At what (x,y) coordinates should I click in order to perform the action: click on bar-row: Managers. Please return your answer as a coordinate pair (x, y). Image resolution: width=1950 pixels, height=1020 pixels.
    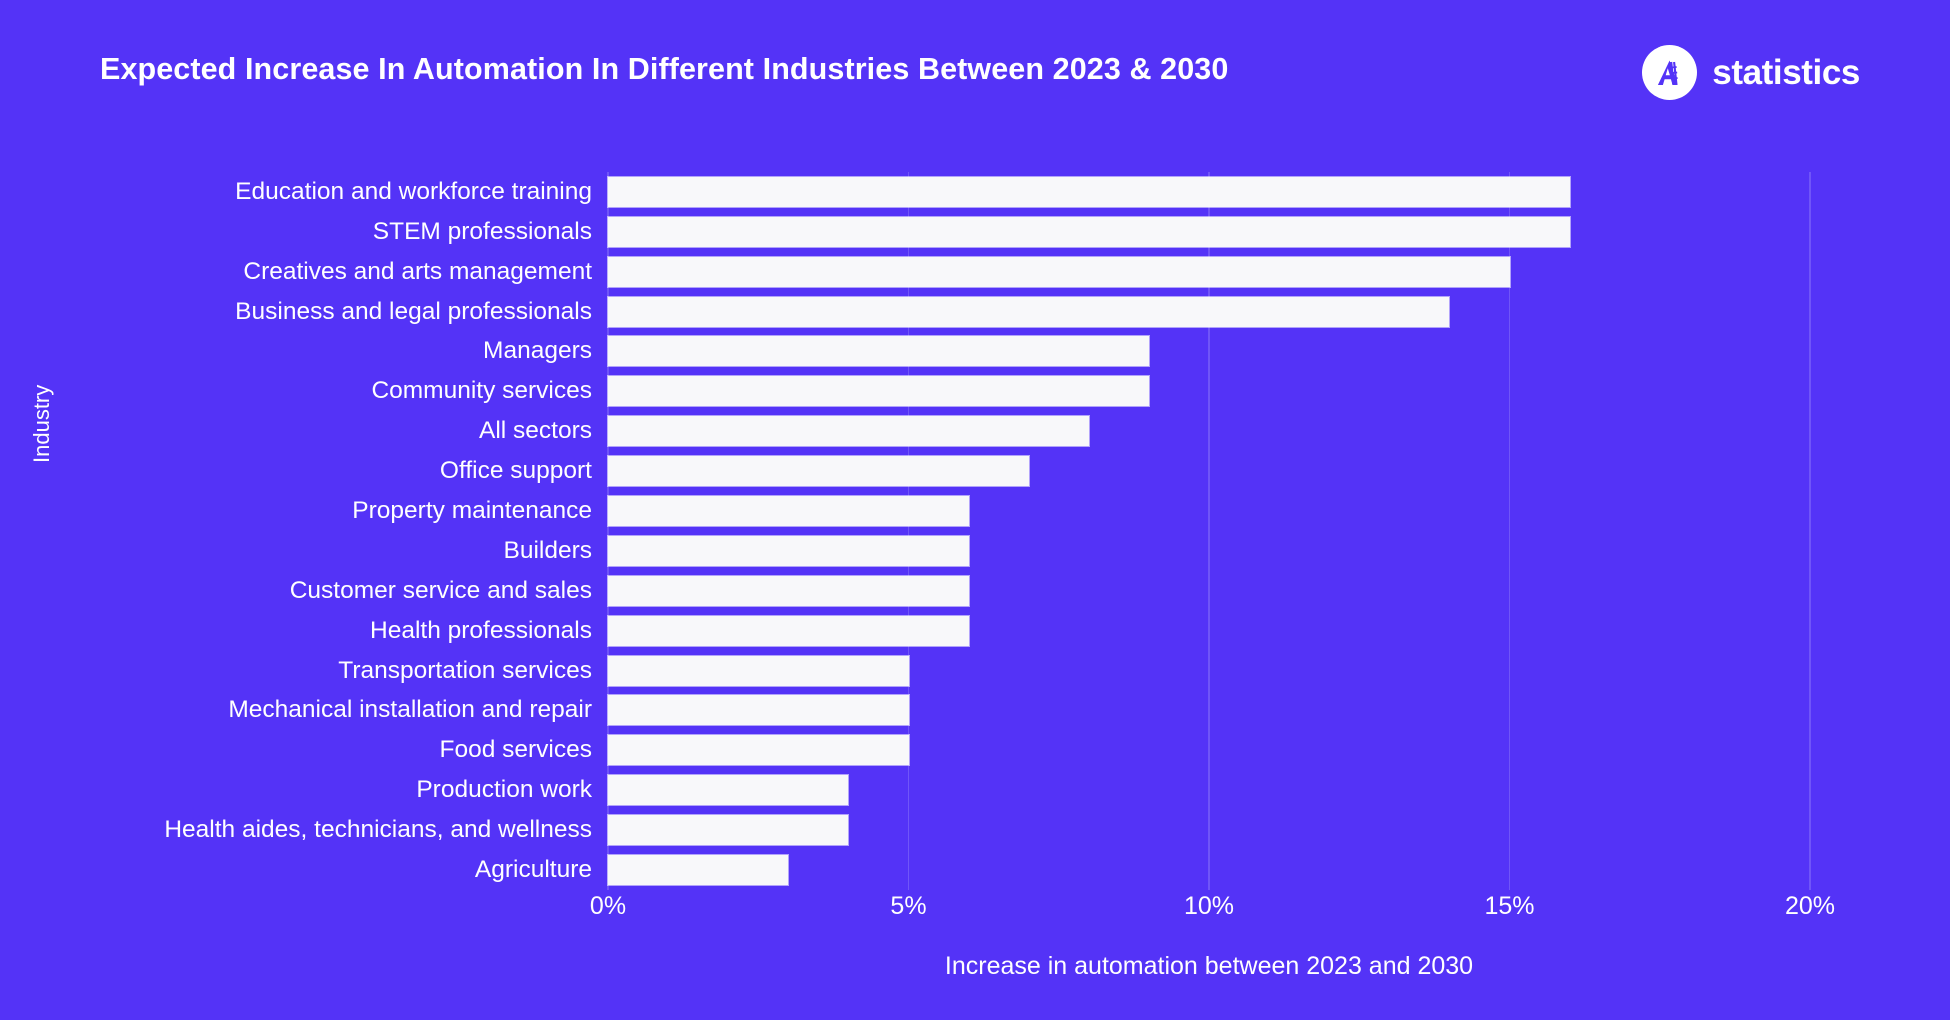
    Looking at the image, I should click on (975, 352).